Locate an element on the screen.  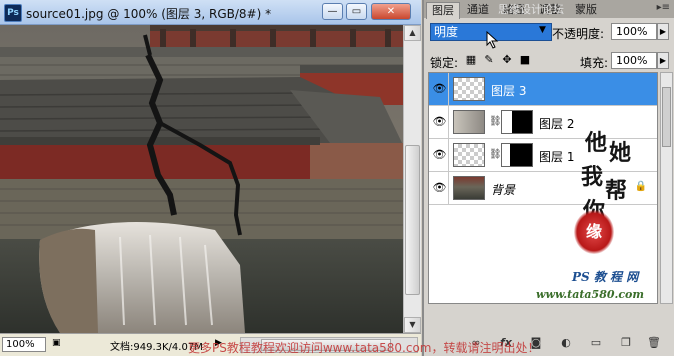
layers-scrollbar is located at coordinates (666, 188).